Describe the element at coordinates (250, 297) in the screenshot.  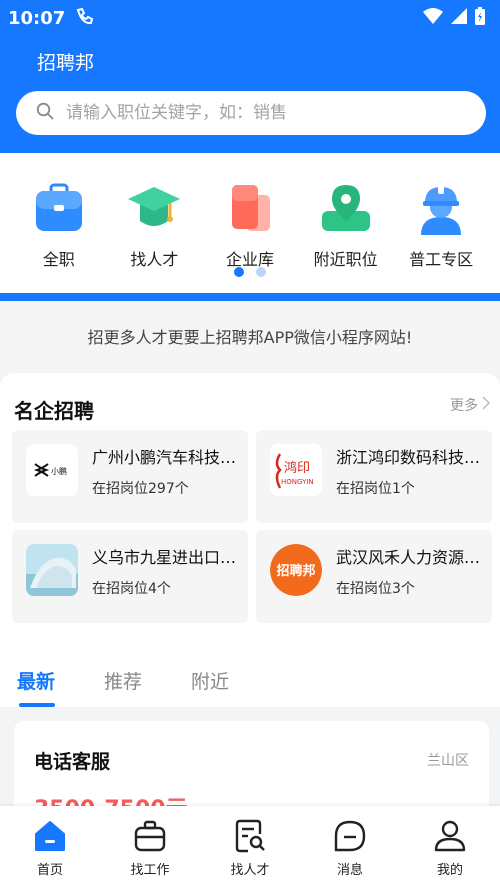
I see `banner-strip` at that location.